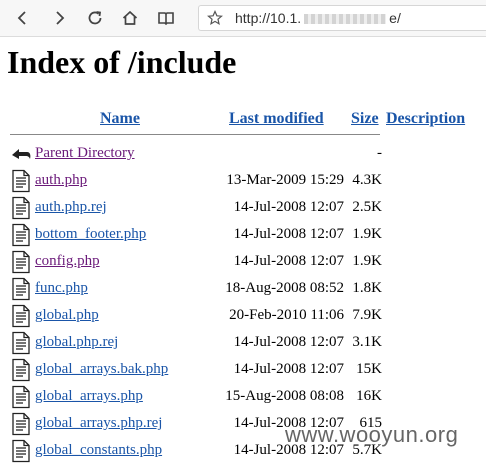 The width and height of the screenshot is (486, 464). I want to click on reload-icon, so click(95, 18).